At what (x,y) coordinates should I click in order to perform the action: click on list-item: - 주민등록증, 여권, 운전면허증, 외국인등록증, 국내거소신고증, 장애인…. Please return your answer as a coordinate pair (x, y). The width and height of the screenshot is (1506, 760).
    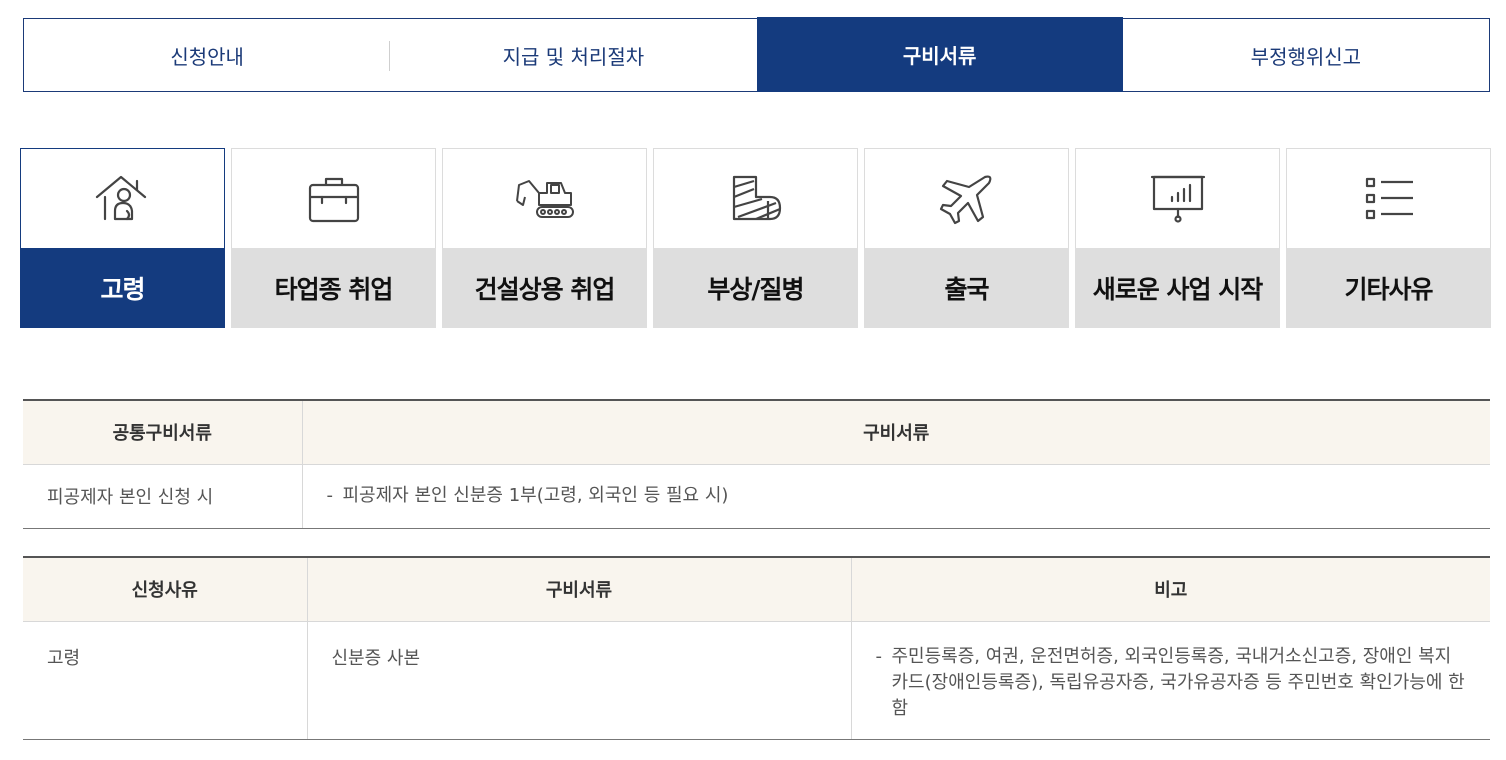
    Looking at the image, I should click on (1171, 683).